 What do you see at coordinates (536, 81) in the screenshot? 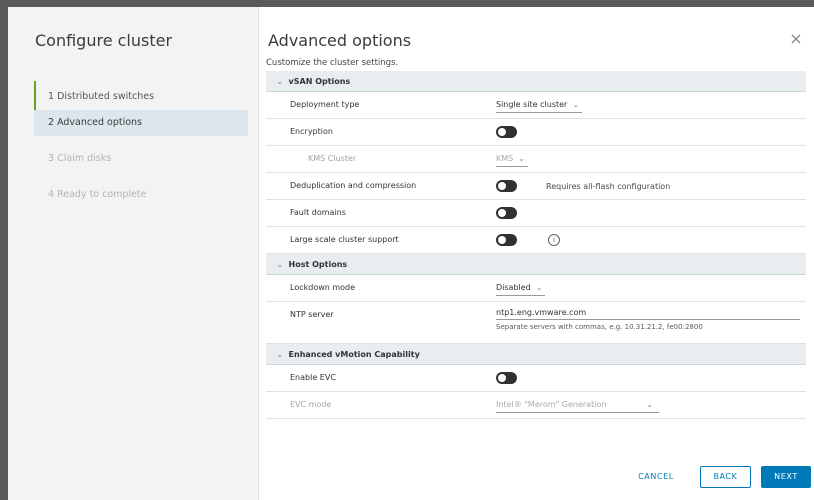
I see `section-vsan-options: ⌄ vSAN Options` at bounding box center [536, 81].